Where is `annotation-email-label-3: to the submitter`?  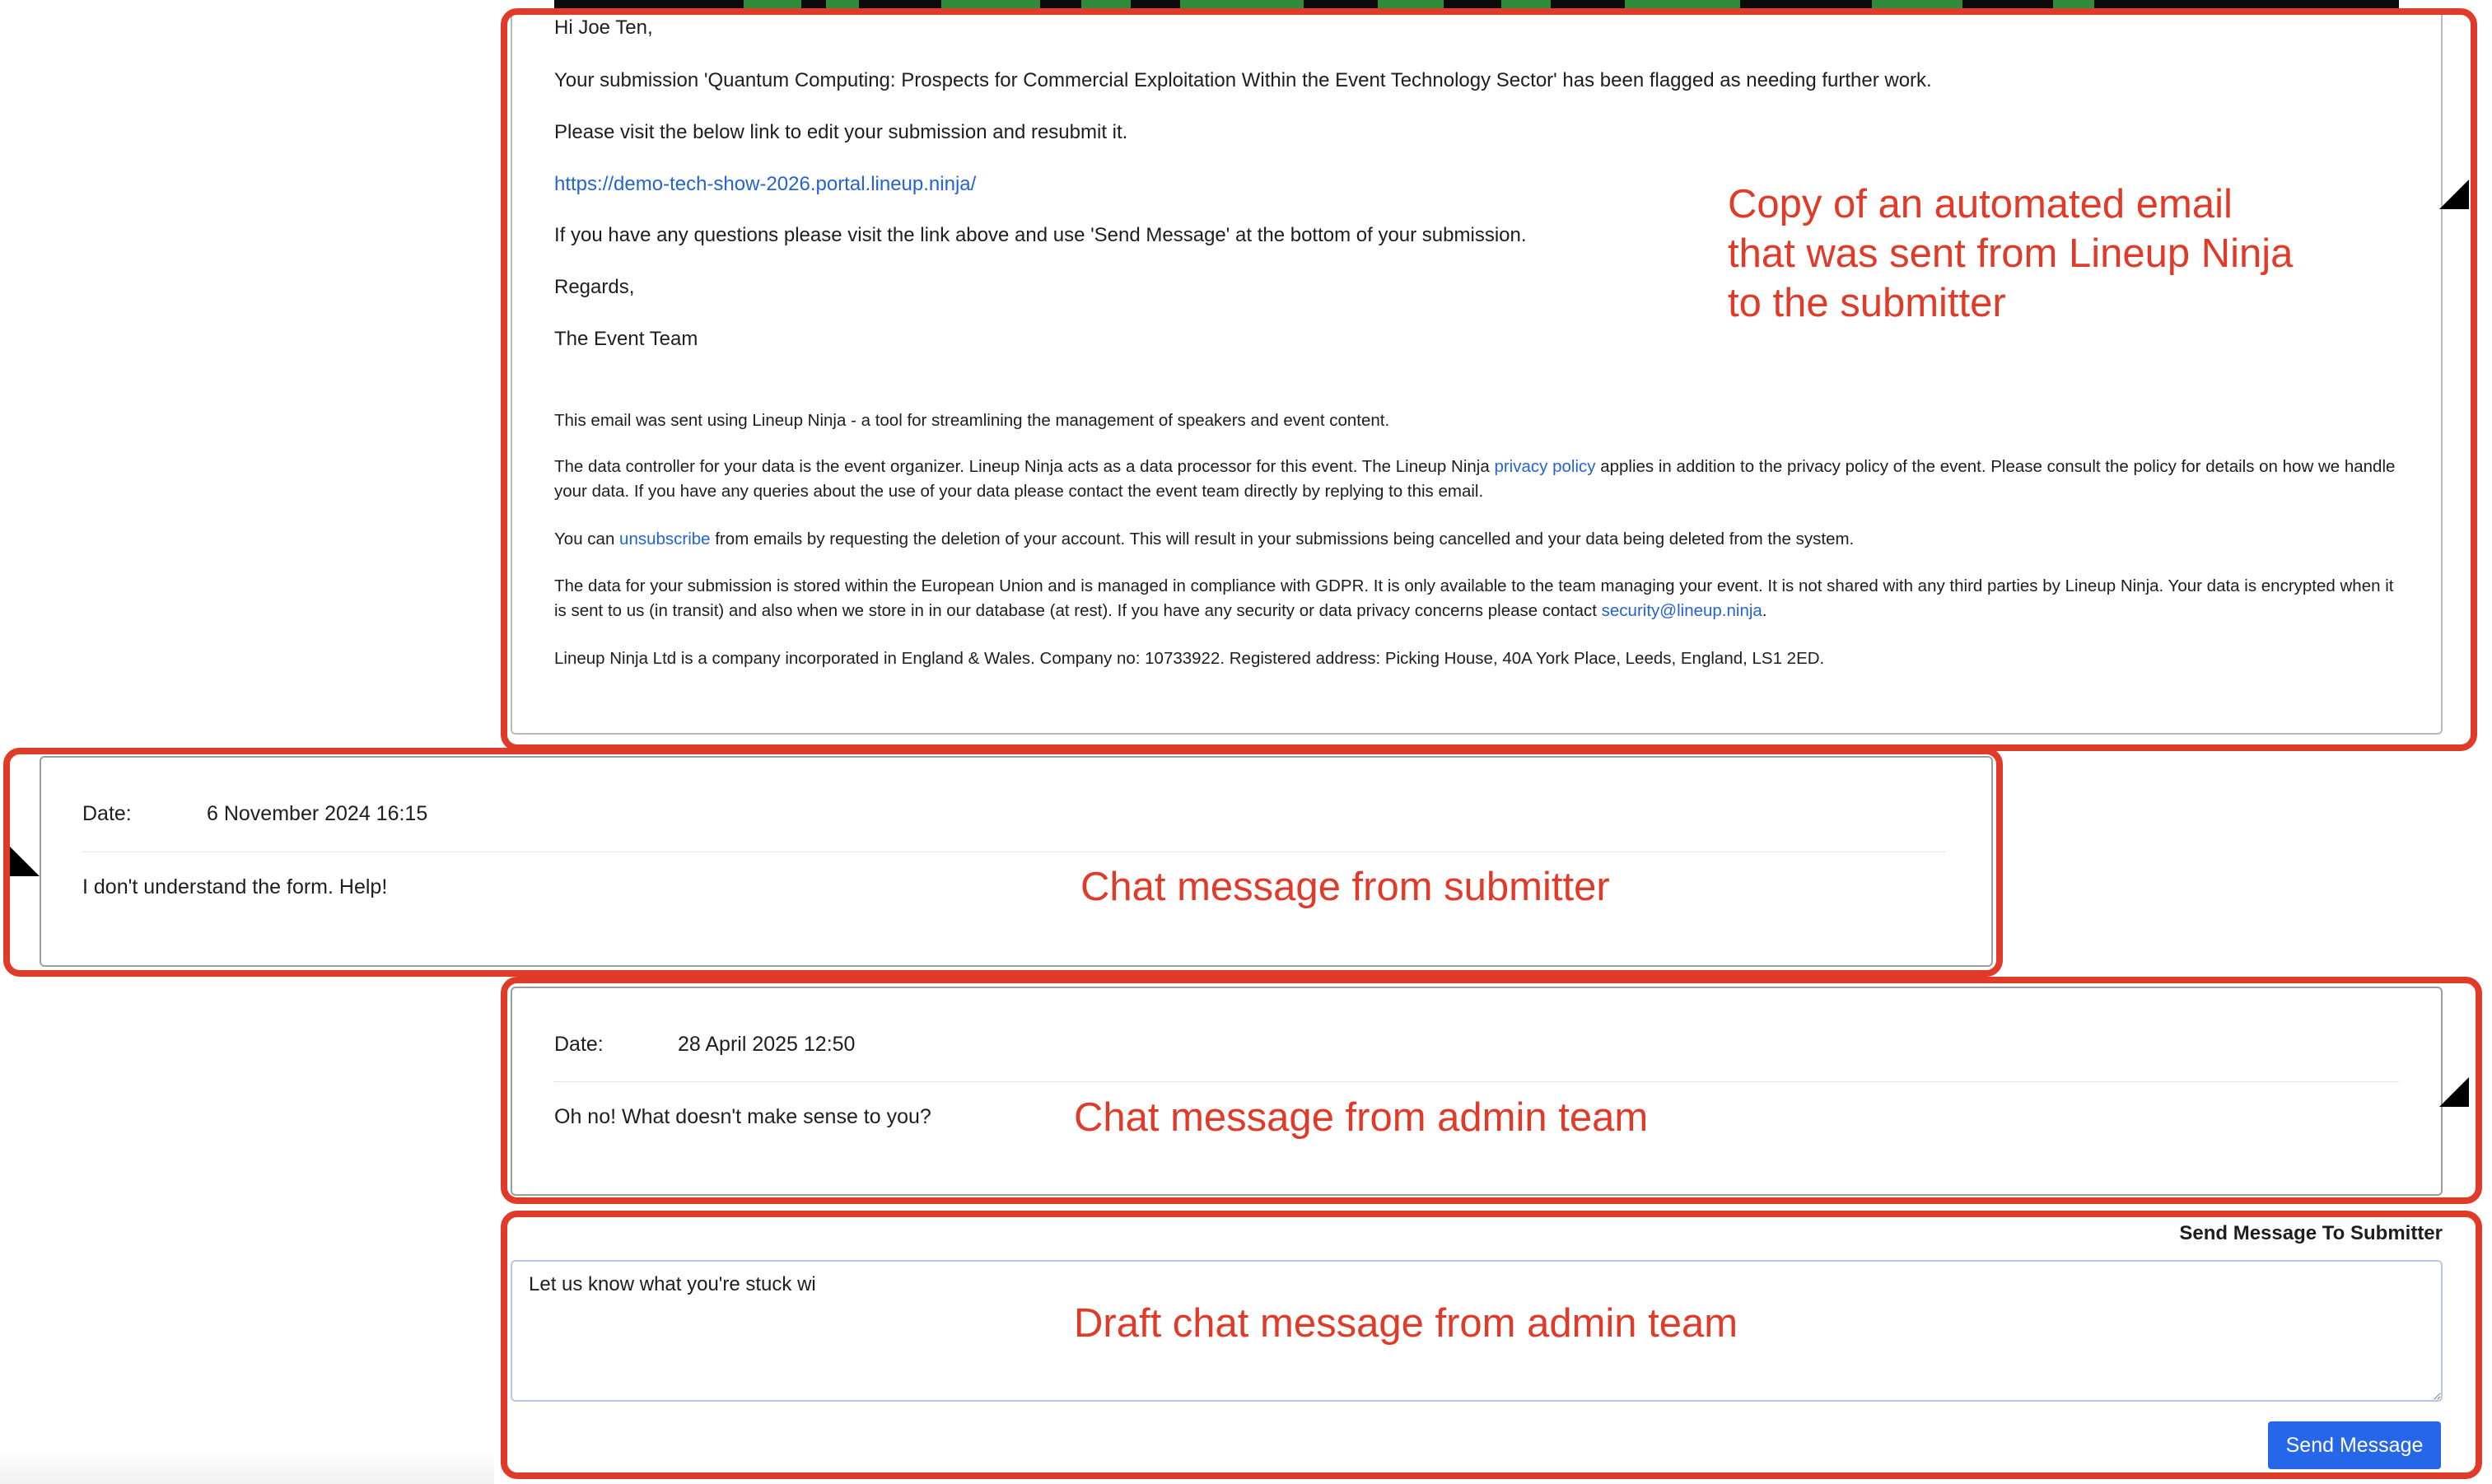
annotation-email-label-3: to the submitter is located at coordinates (1867, 303).